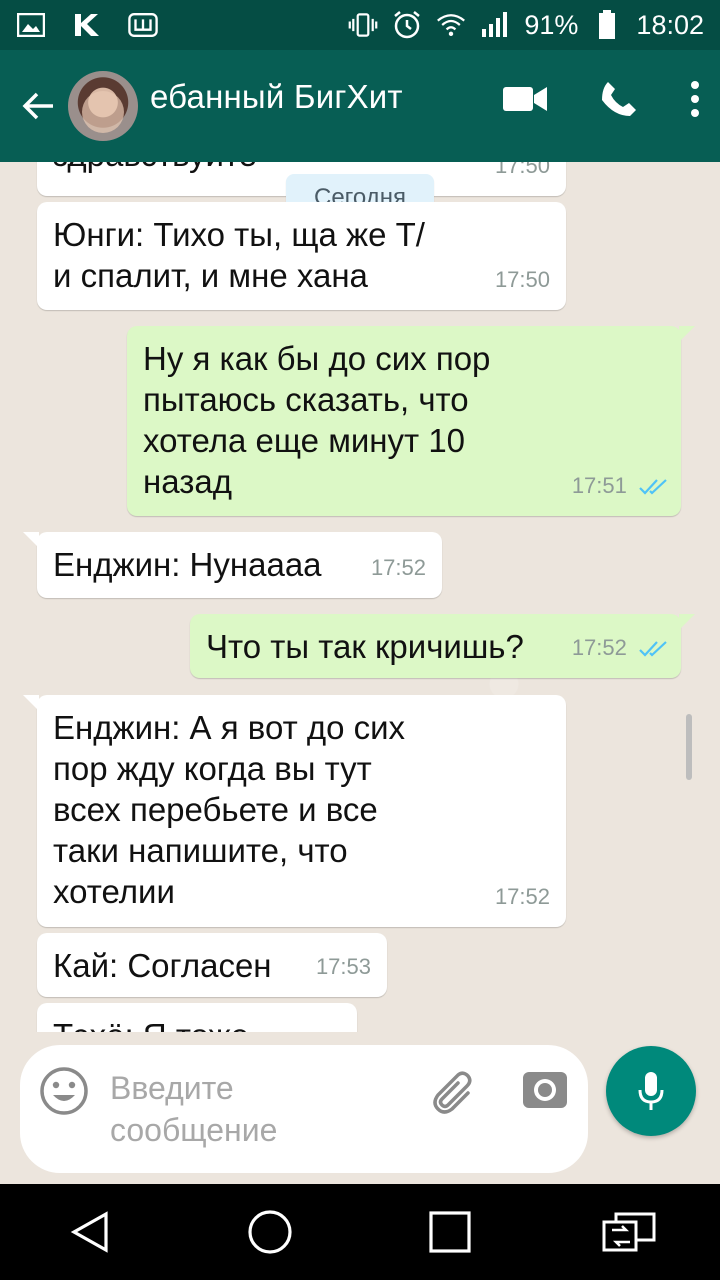  I want to click on home-nav-icon, so click(270, 1232).